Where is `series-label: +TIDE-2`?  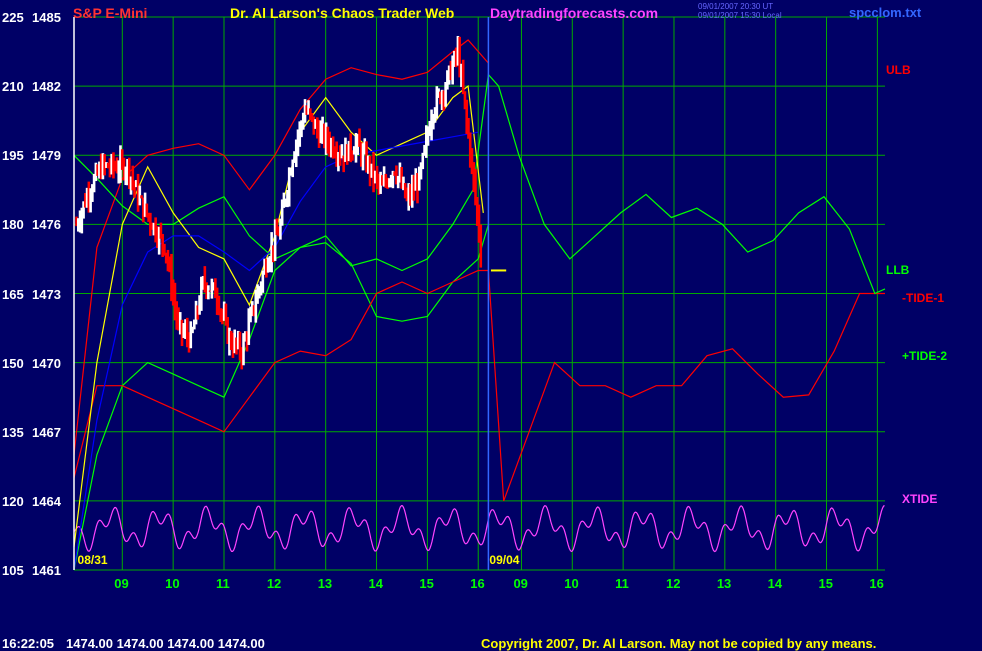 series-label: +TIDE-2 is located at coordinates (925, 355).